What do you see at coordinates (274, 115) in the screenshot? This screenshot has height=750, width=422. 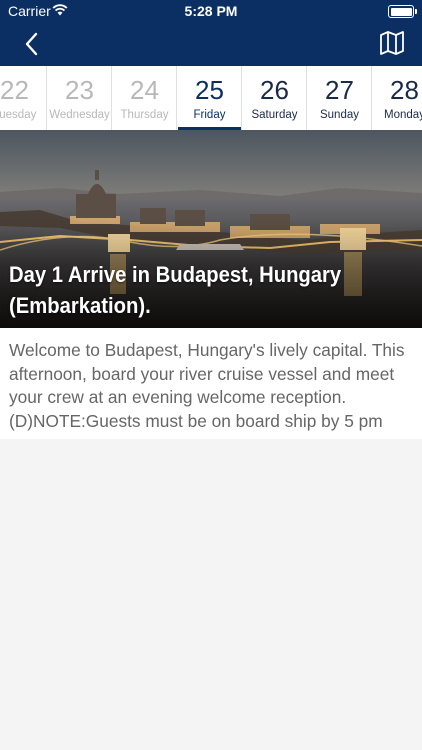 I see `date-weekday: Saturday` at bounding box center [274, 115].